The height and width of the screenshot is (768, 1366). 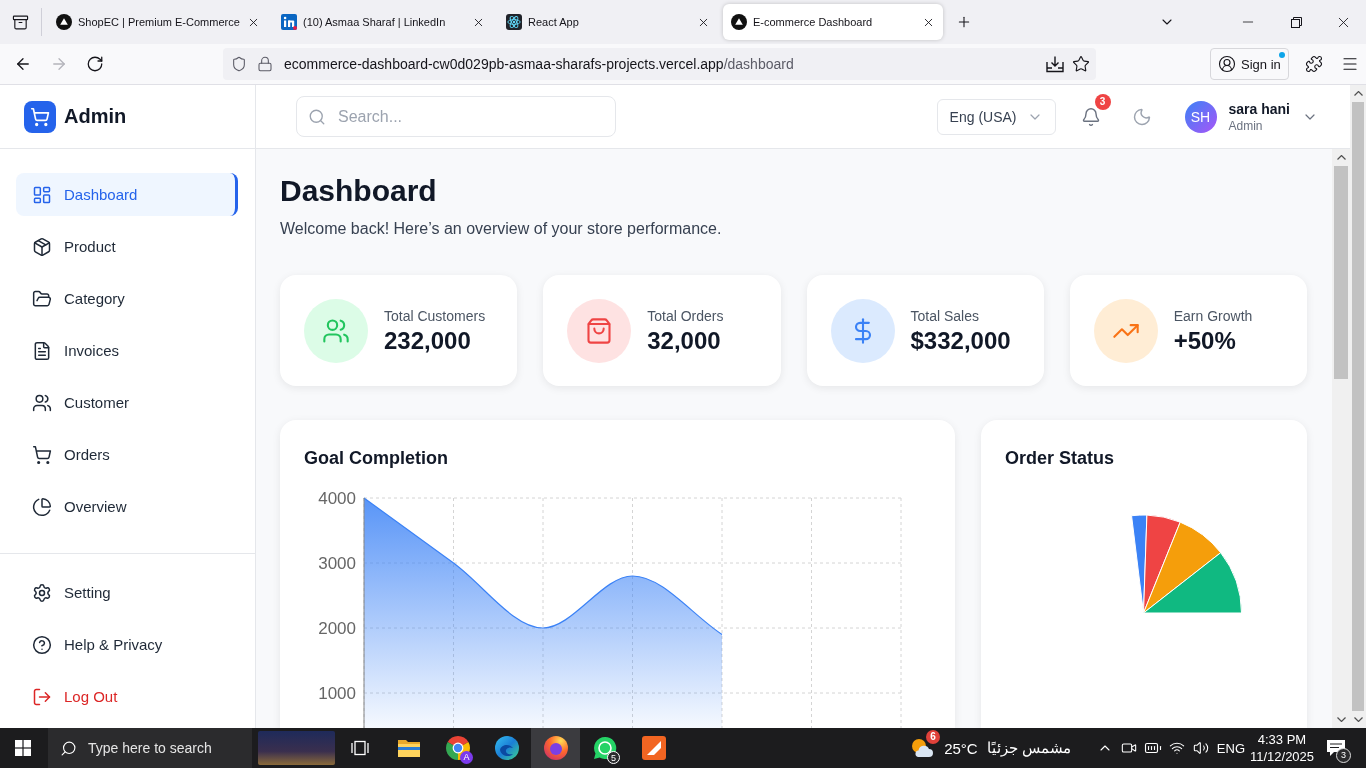 I want to click on menu-icon, so click(x=1349, y=64).